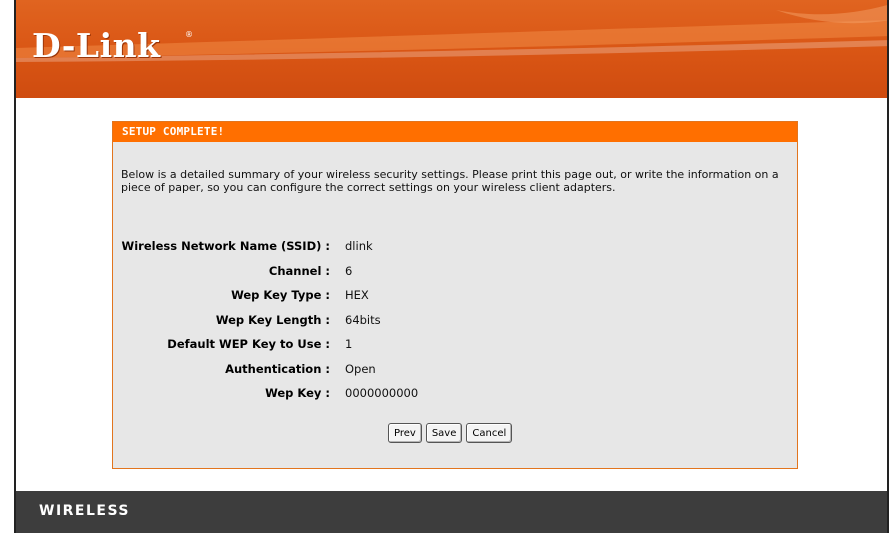 The image size is (896, 533). What do you see at coordinates (455, 246) in the screenshot?
I see `setting-row-ssid: Wireless Network Name (SSID) : dlink` at bounding box center [455, 246].